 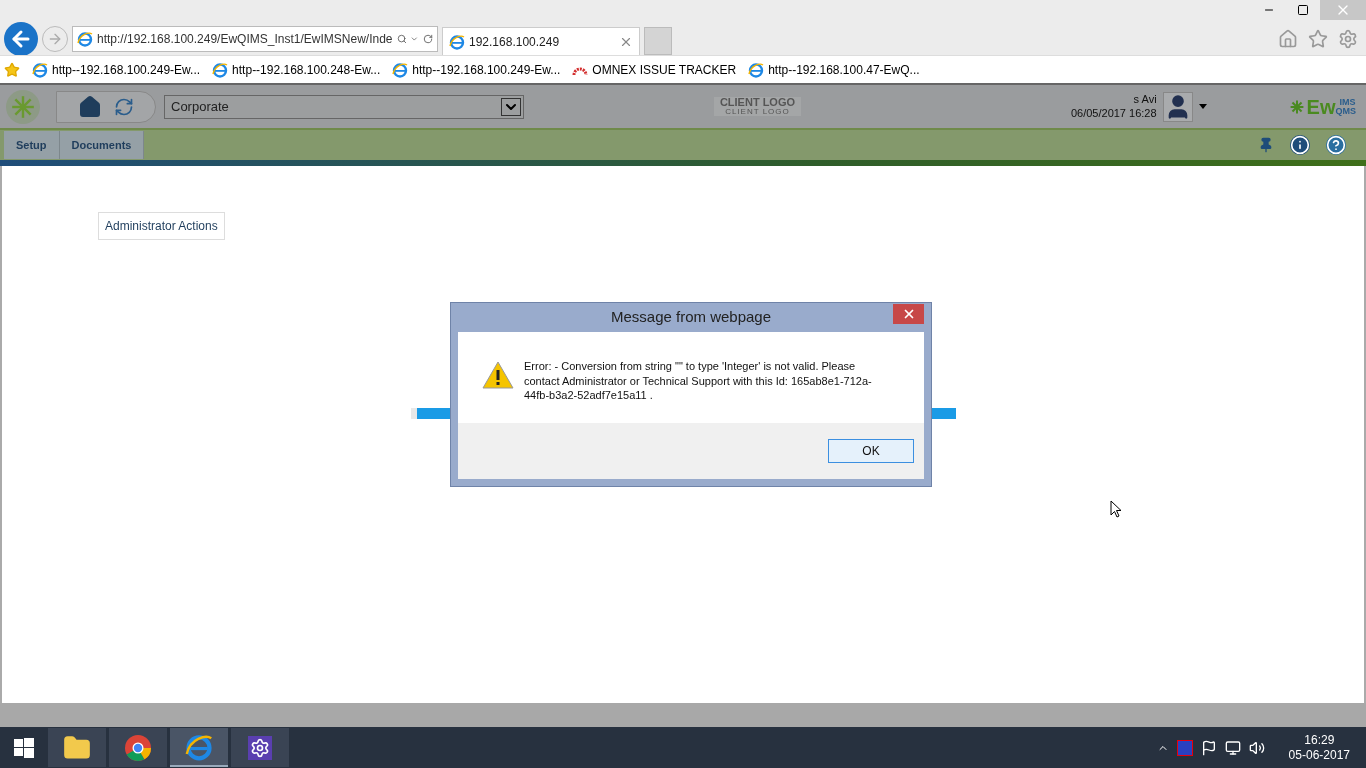 I want to click on menu-tab: Setup, so click(x=32, y=145).